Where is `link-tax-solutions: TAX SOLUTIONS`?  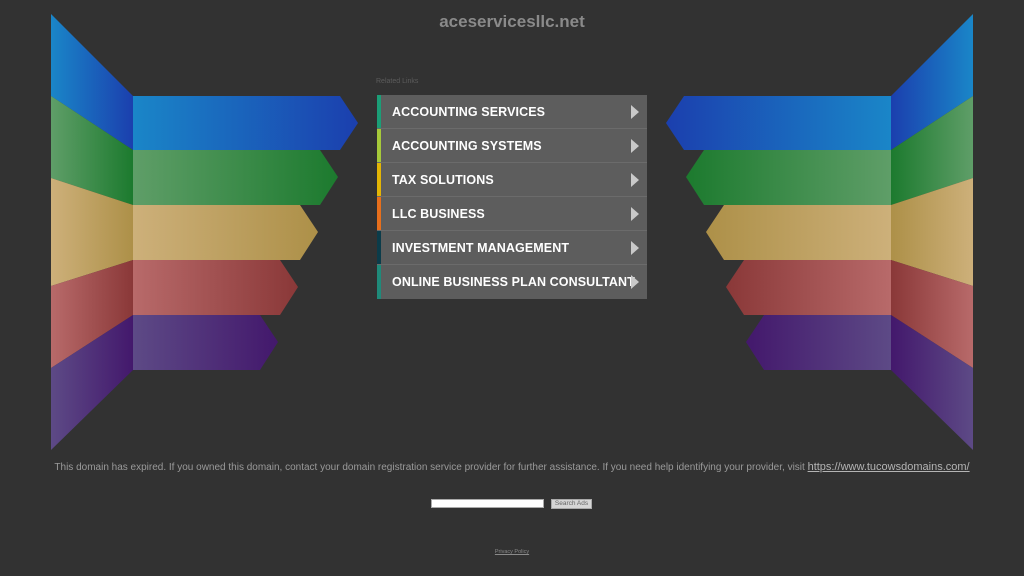
link-tax-solutions: TAX SOLUTIONS is located at coordinates (512, 180).